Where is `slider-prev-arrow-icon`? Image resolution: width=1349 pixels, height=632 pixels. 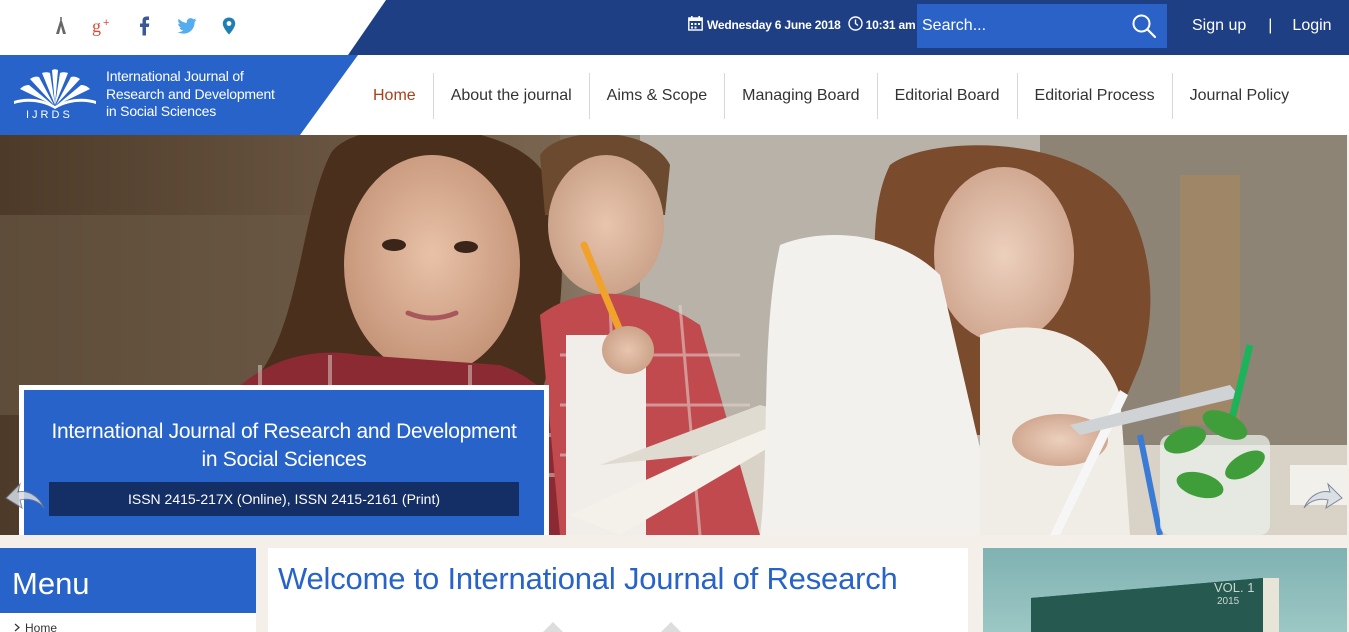
slider-prev-arrow-icon is located at coordinates (27, 498).